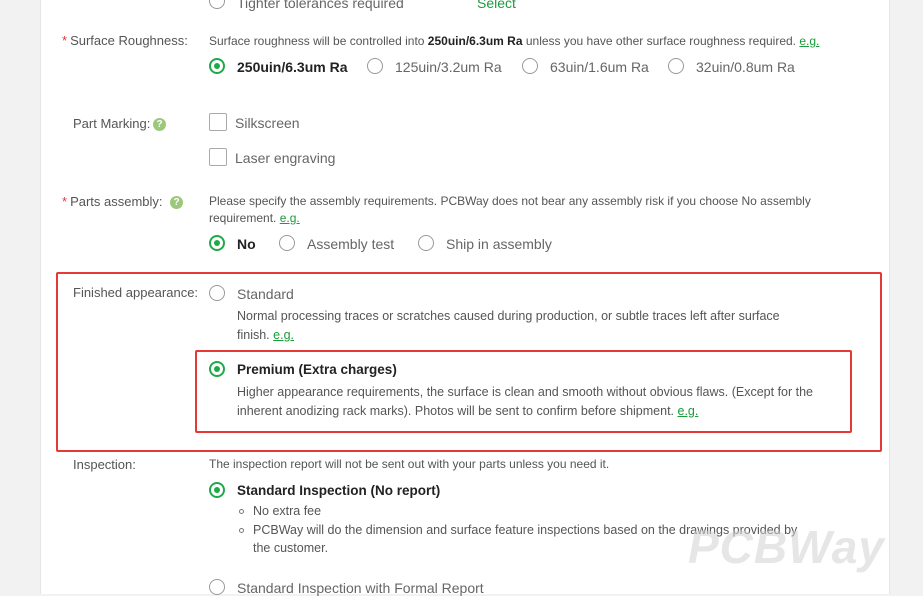 The height and width of the screenshot is (596, 923). Describe the element at coordinates (339, 490) in the screenshot. I see `inspection-standard-title: Standard Inspection (No report)` at that location.